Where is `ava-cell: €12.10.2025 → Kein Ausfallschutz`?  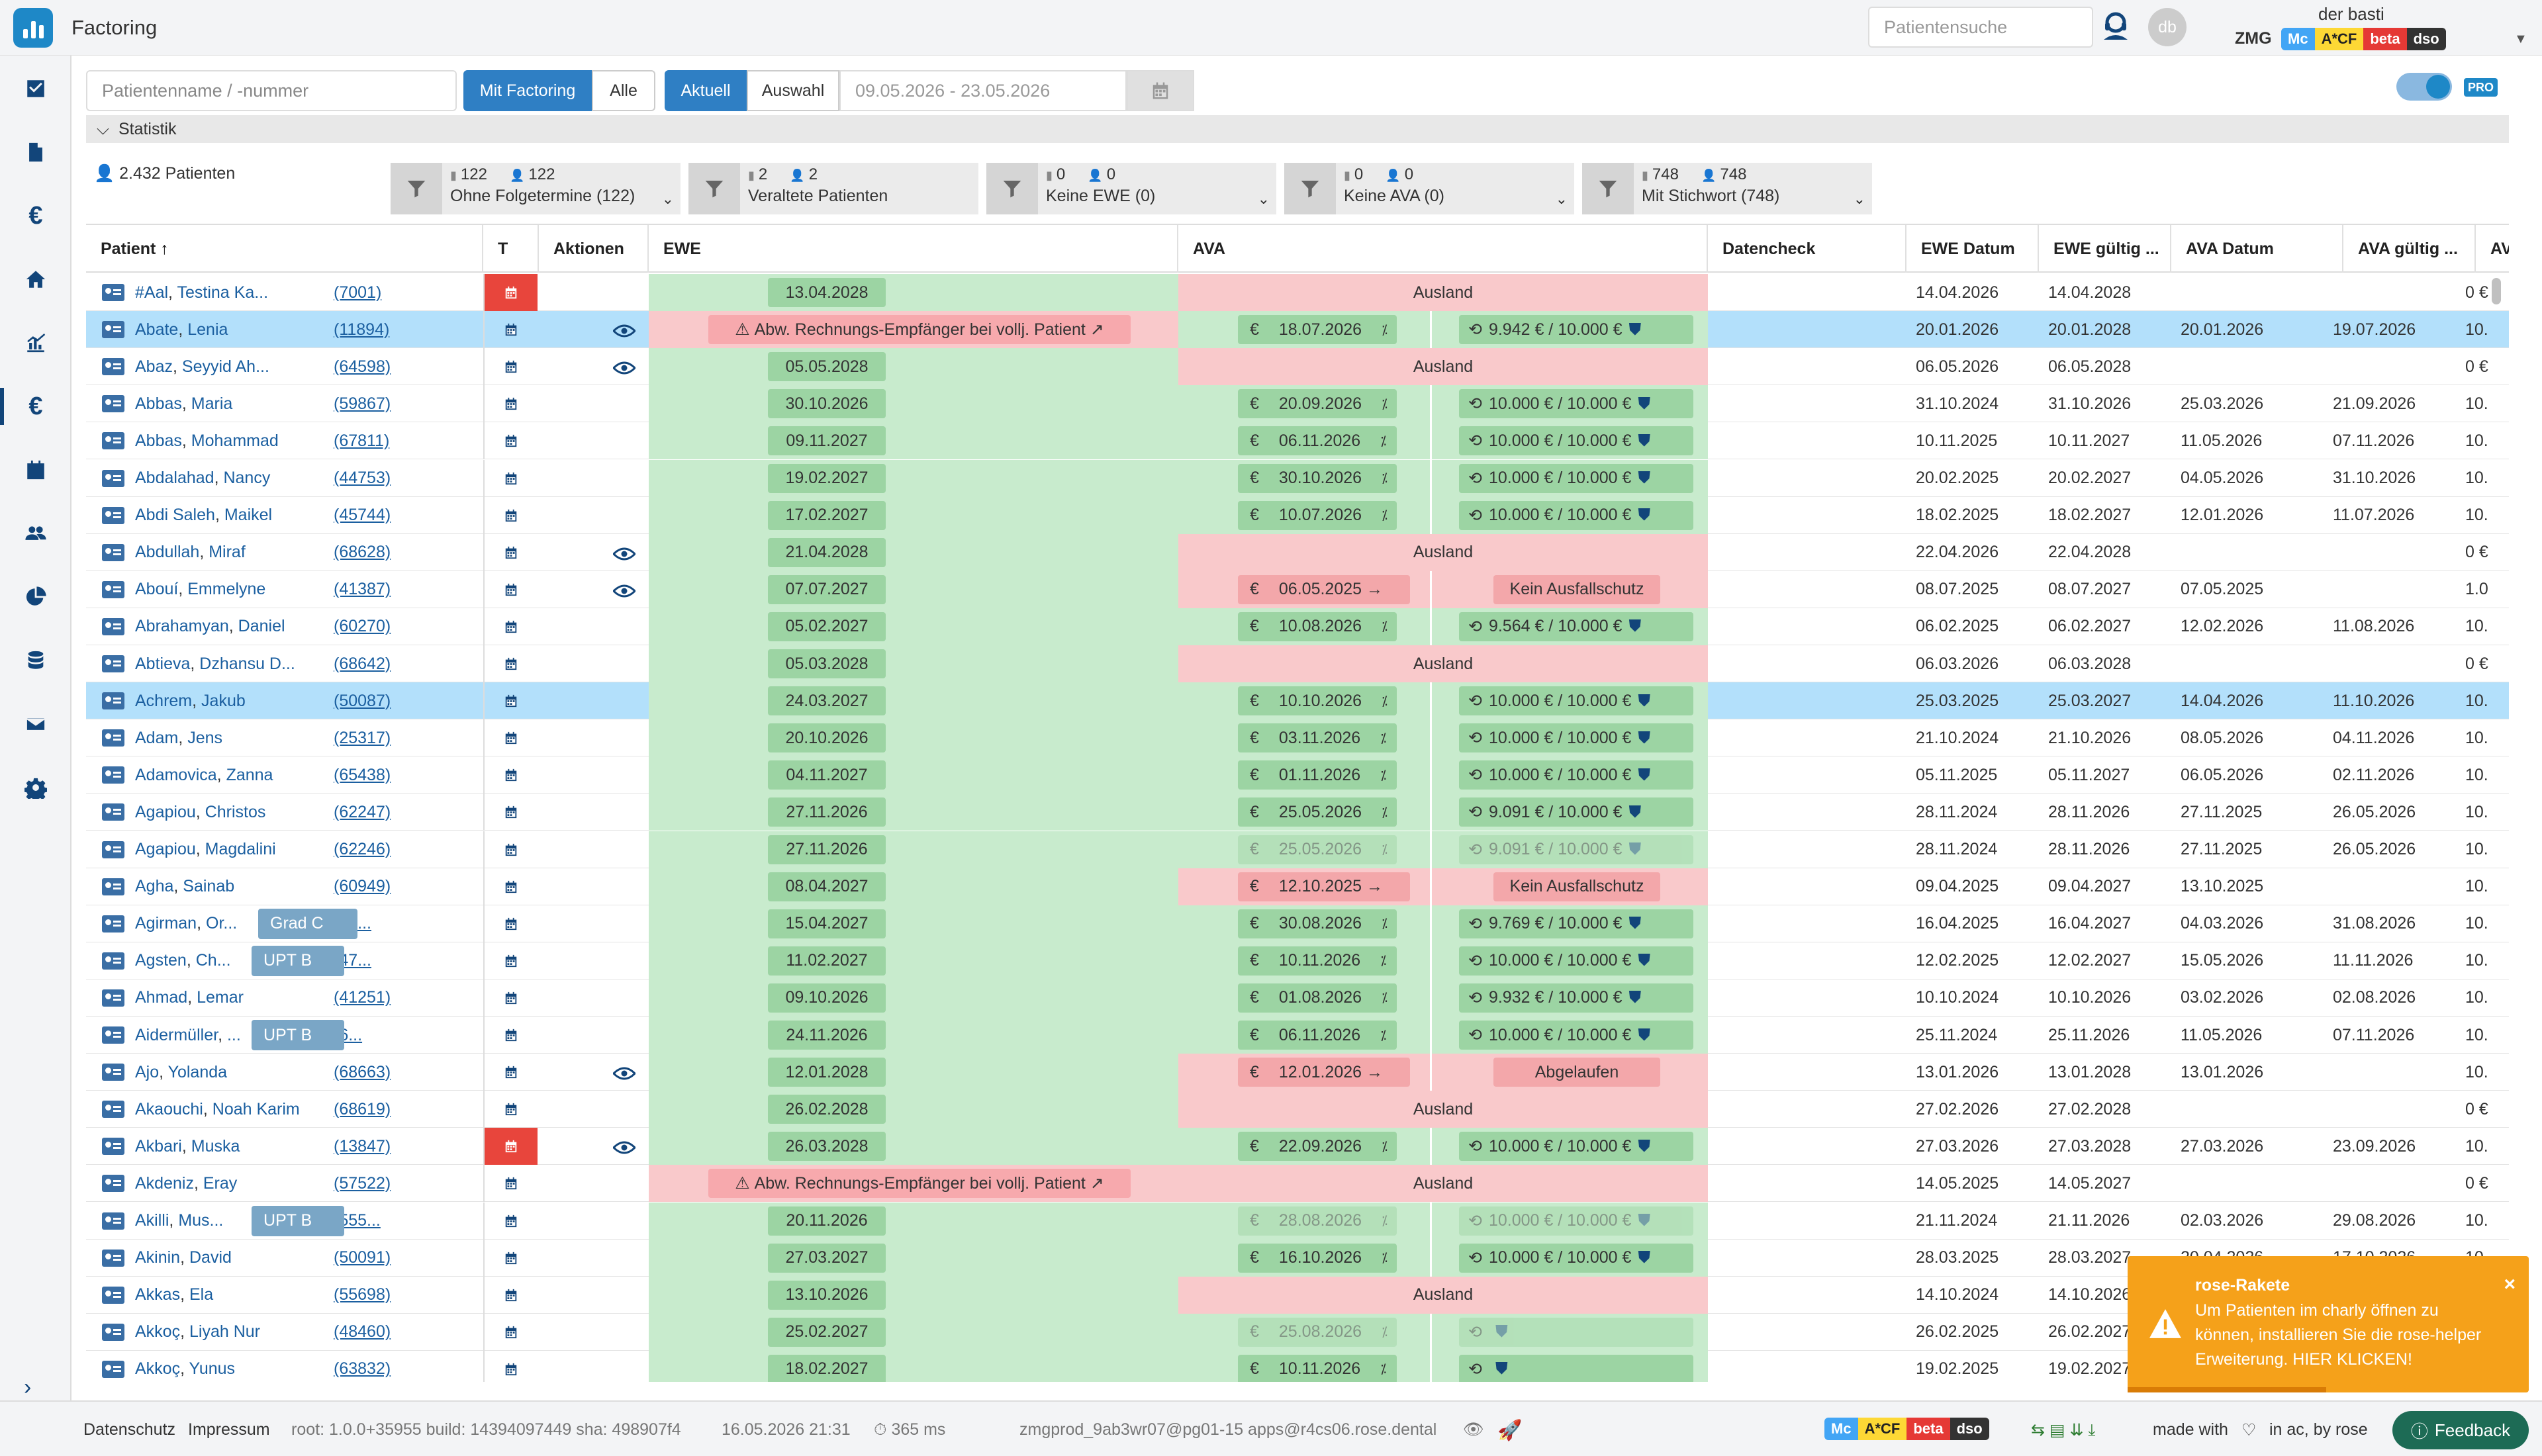 ava-cell: €12.10.2025 → Kein Ausfallschutz is located at coordinates (1443, 886).